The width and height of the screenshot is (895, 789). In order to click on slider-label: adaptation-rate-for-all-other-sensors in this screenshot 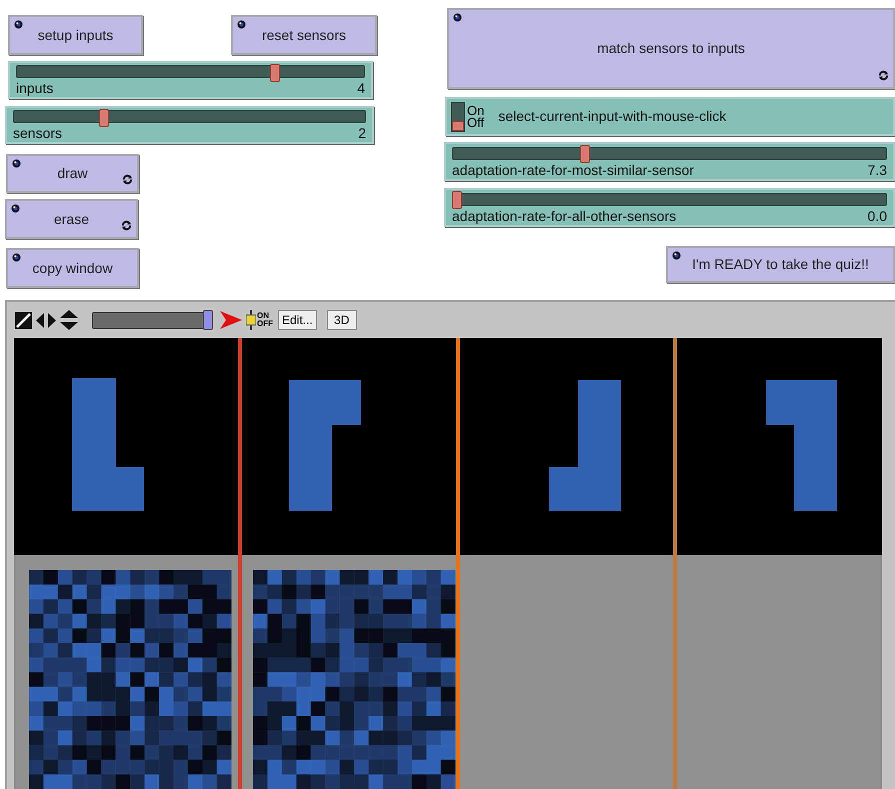, I will do `click(564, 216)`.